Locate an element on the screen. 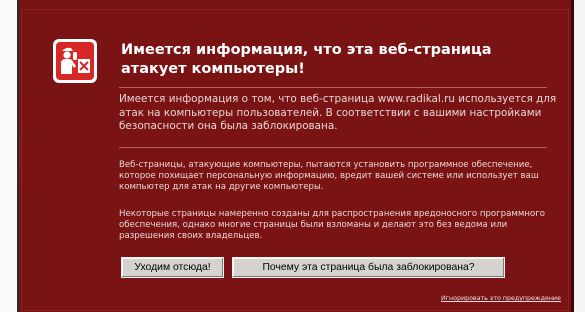  ignore-warning-link: Игнорировать это предупреждение is located at coordinates (501, 298).